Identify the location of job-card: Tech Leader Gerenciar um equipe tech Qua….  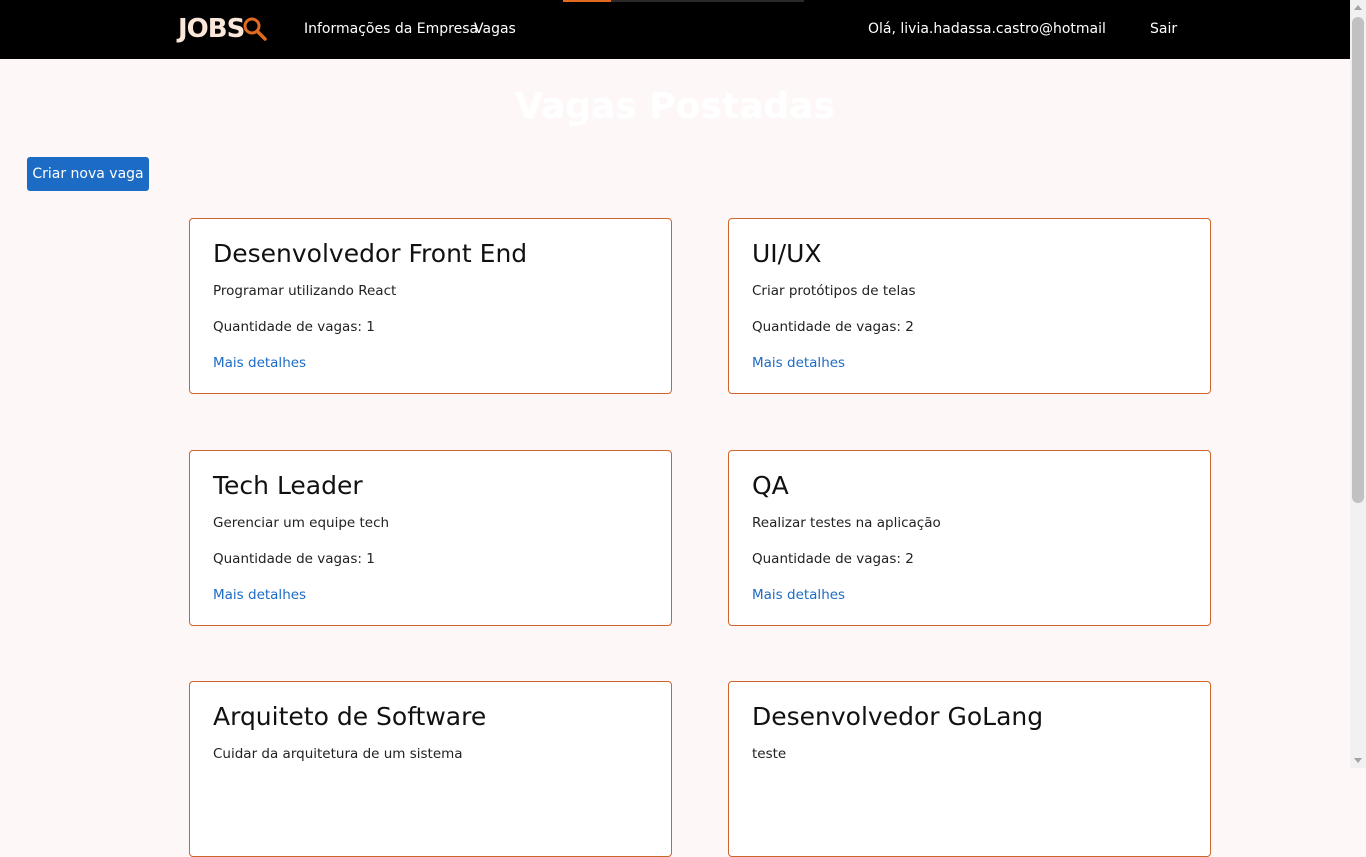
(430, 538).